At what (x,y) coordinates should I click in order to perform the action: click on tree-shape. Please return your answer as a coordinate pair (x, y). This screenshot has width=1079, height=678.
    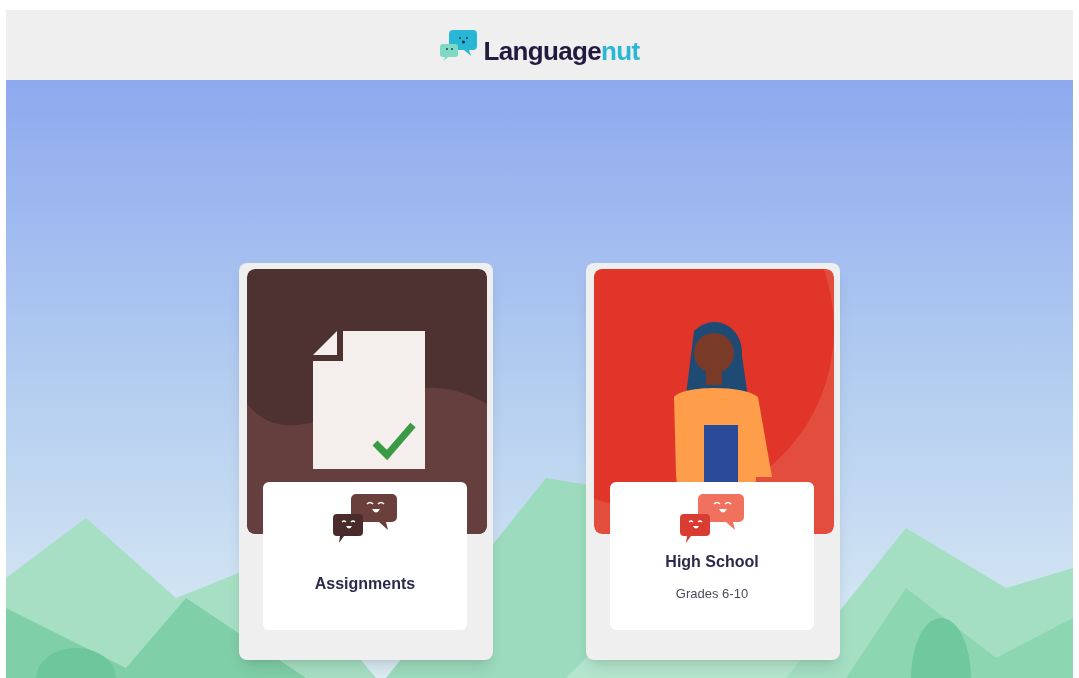
    Looking at the image, I should click on (941, 648).